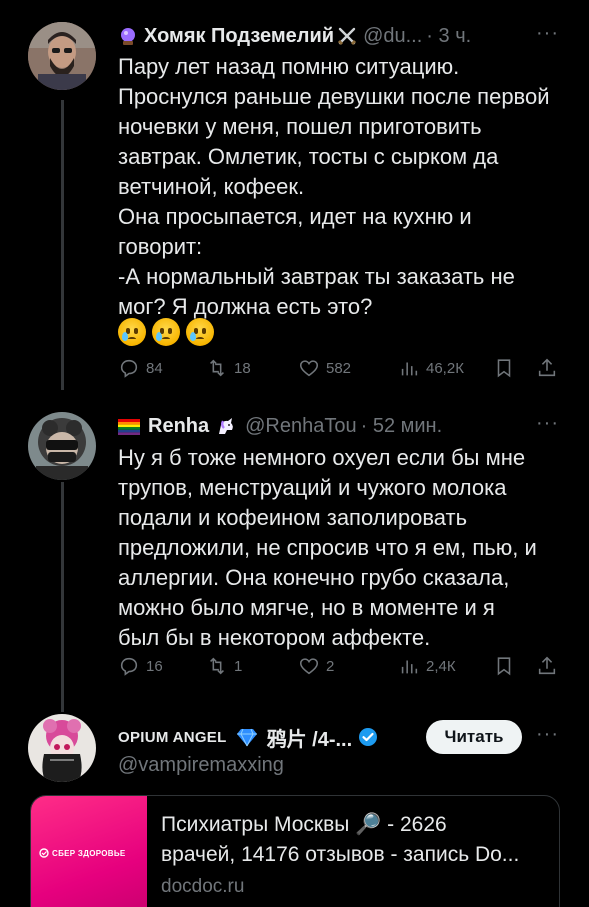  I want to click on text-line: Она просыпается, идет на кухню и, so click(295, 216).